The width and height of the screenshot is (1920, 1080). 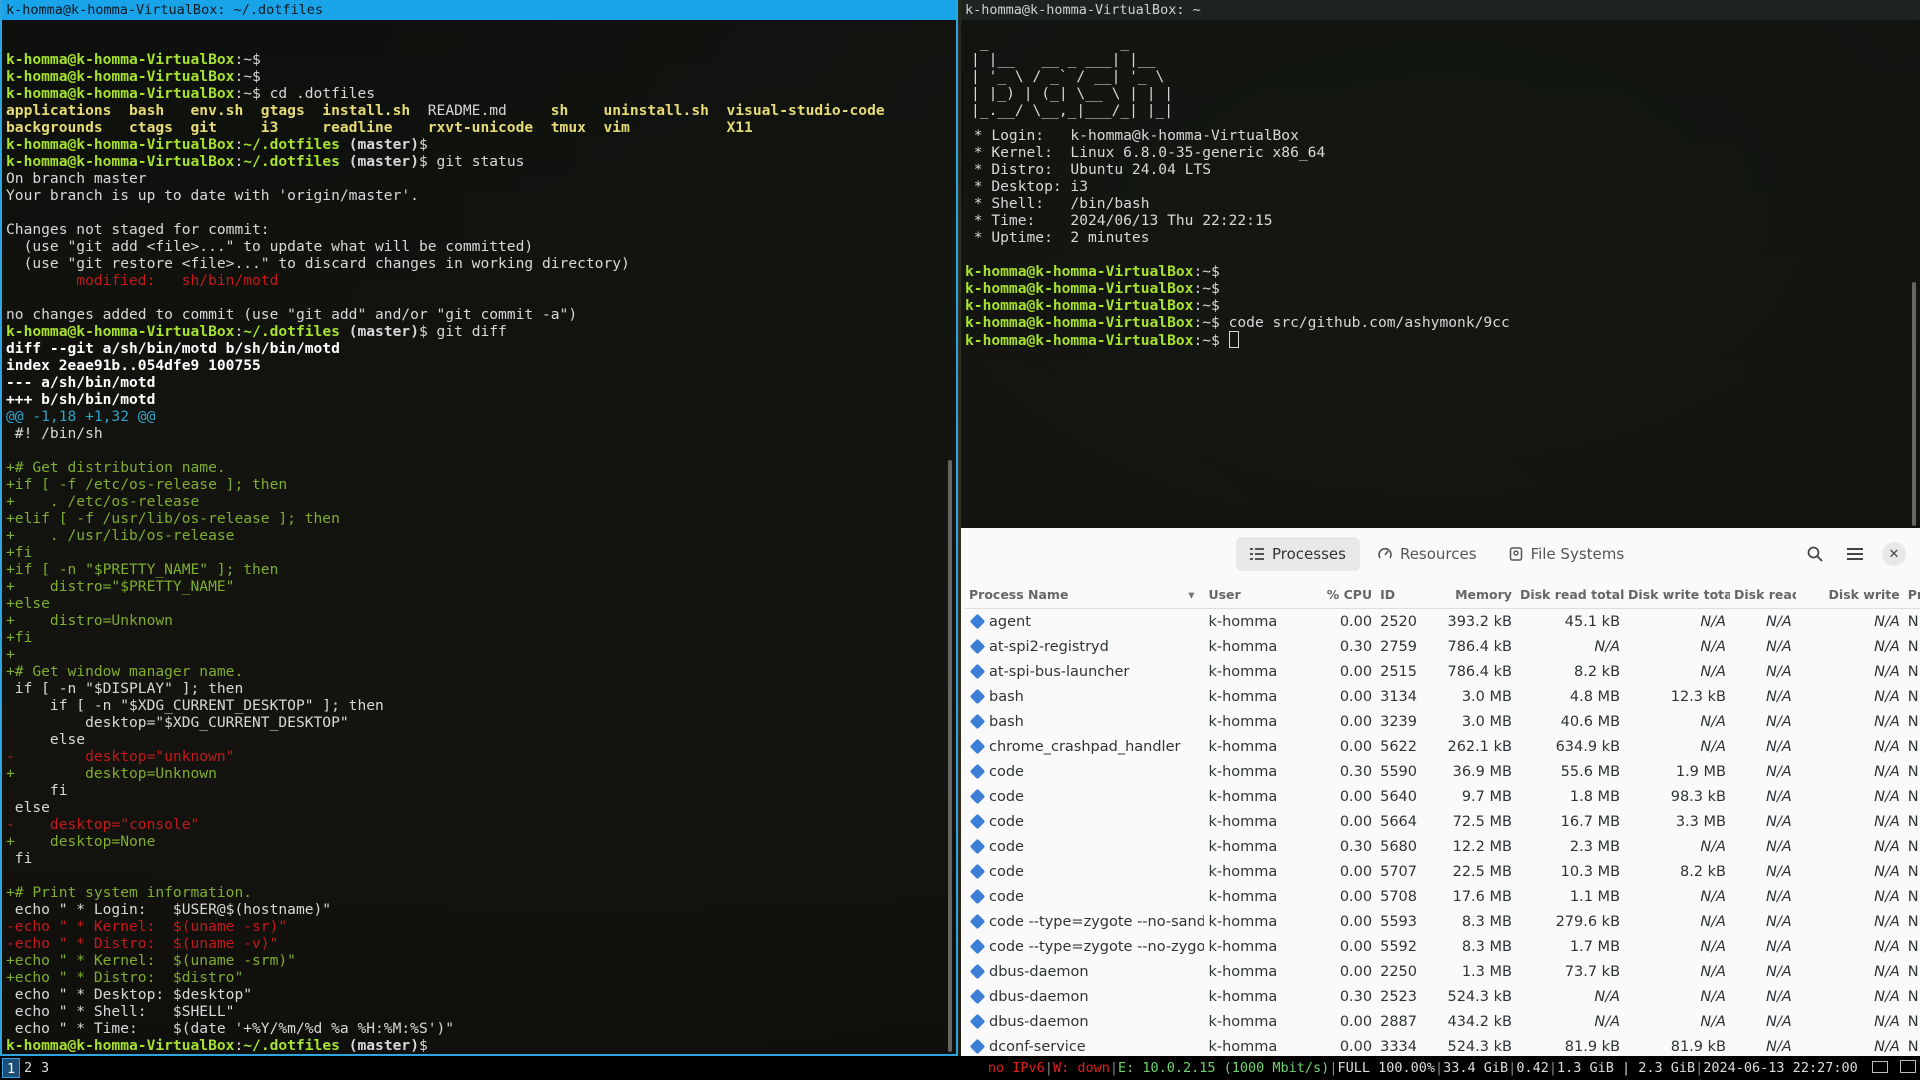 I want to click on battery-status: FULL 100.00%, so click(x=1386, y=1068).